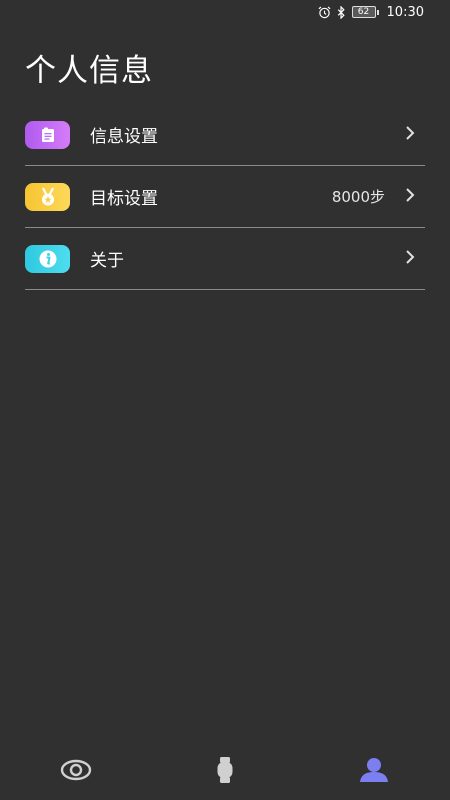 The image size is (450, 800). I want to click on page-title: 个人信息, so click(89, 71).